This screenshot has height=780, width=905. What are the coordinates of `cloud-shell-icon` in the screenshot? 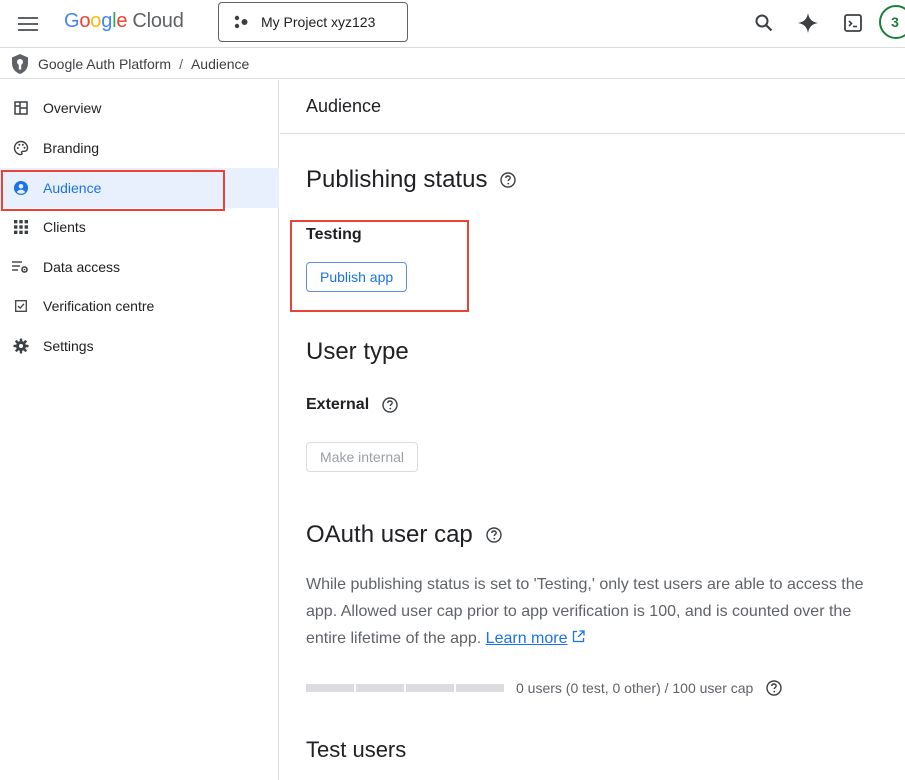 It's located at (853, 23).